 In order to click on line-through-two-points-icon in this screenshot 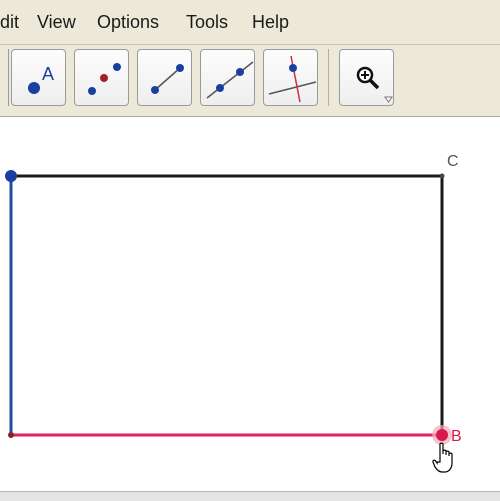, I will do `click(230, 80)`.